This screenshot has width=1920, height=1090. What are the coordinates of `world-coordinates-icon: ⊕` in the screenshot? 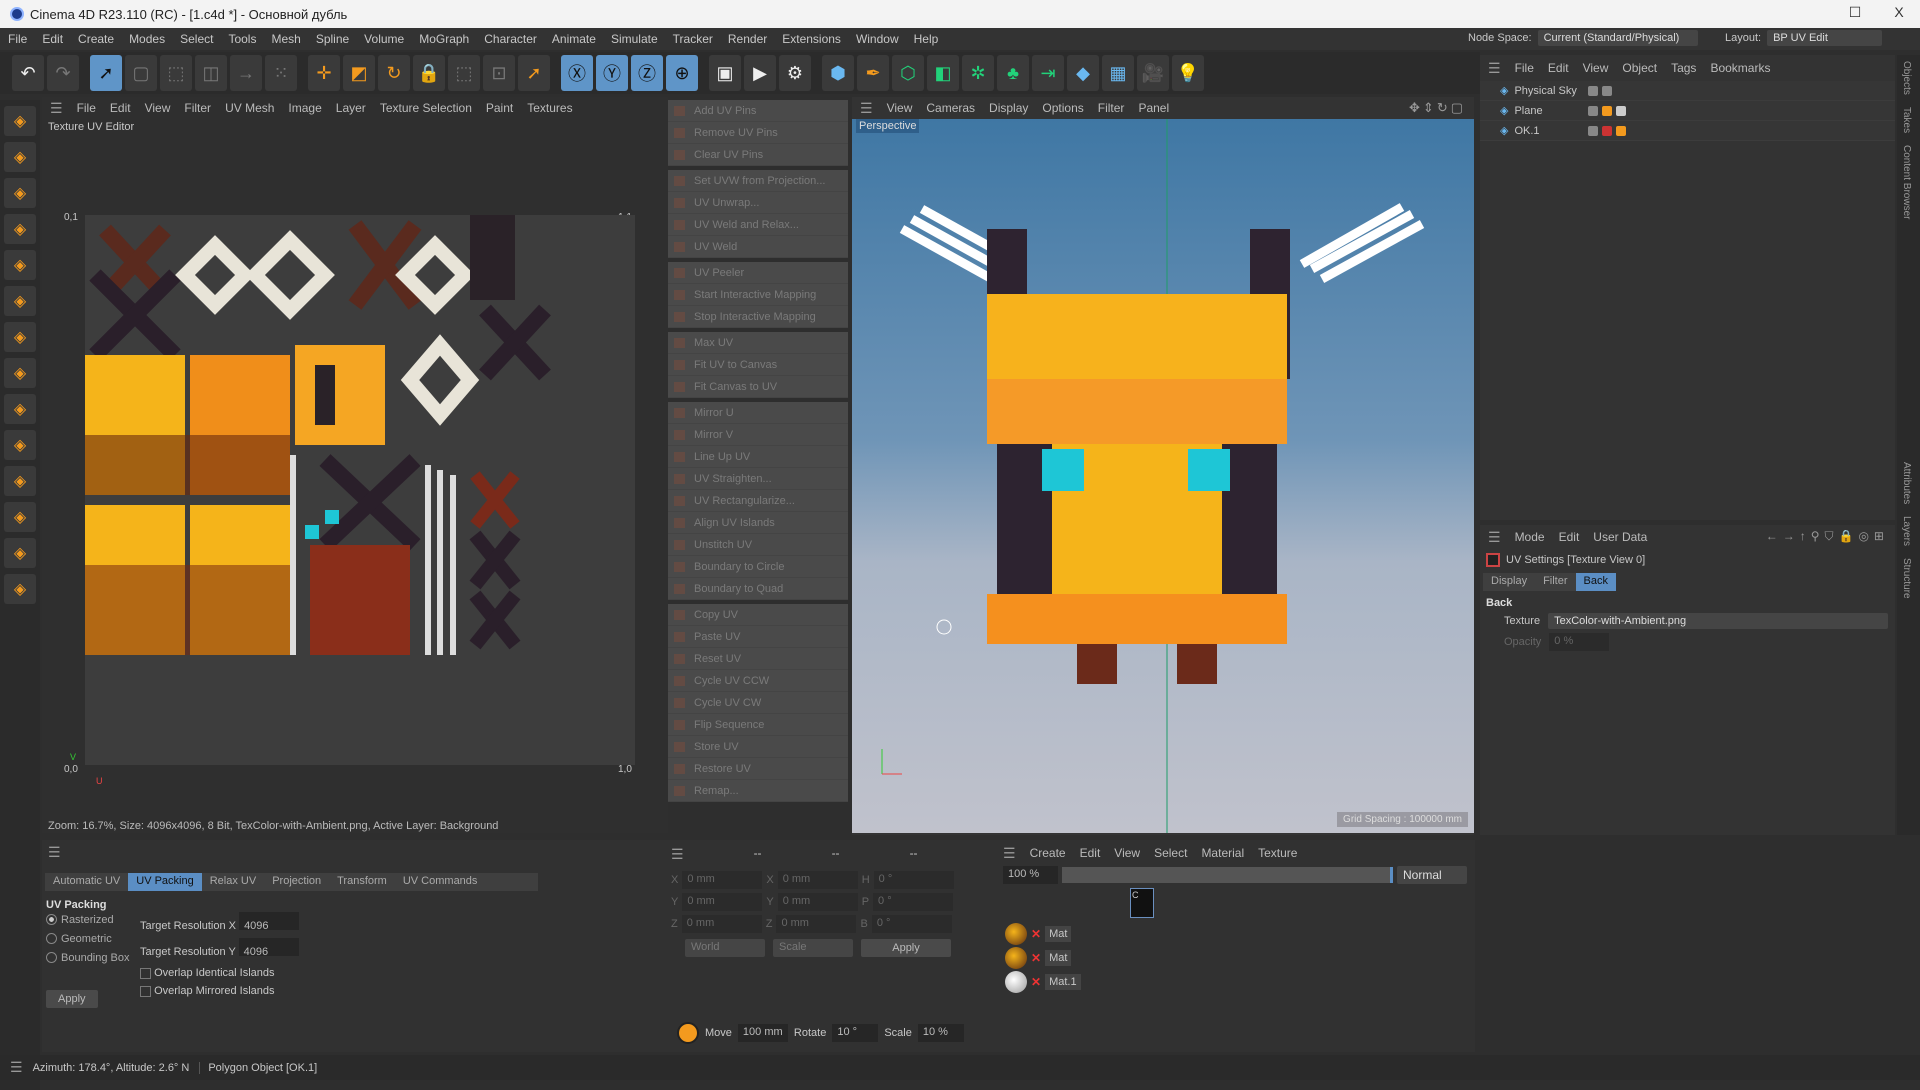 It's located at (682, 73).